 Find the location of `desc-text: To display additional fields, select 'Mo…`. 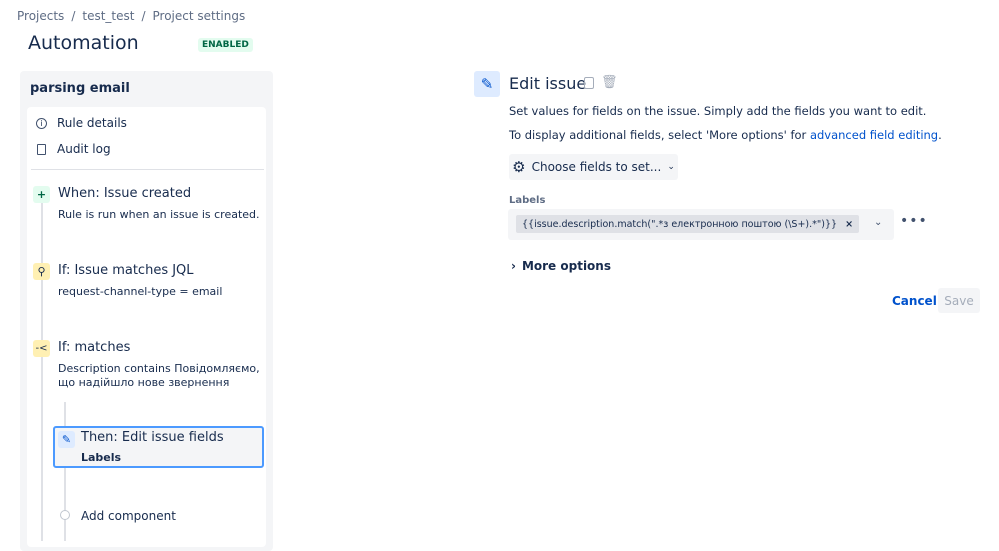

desc-text: To display additional fields, select 'Mo… is located at coordinates (659, 135).